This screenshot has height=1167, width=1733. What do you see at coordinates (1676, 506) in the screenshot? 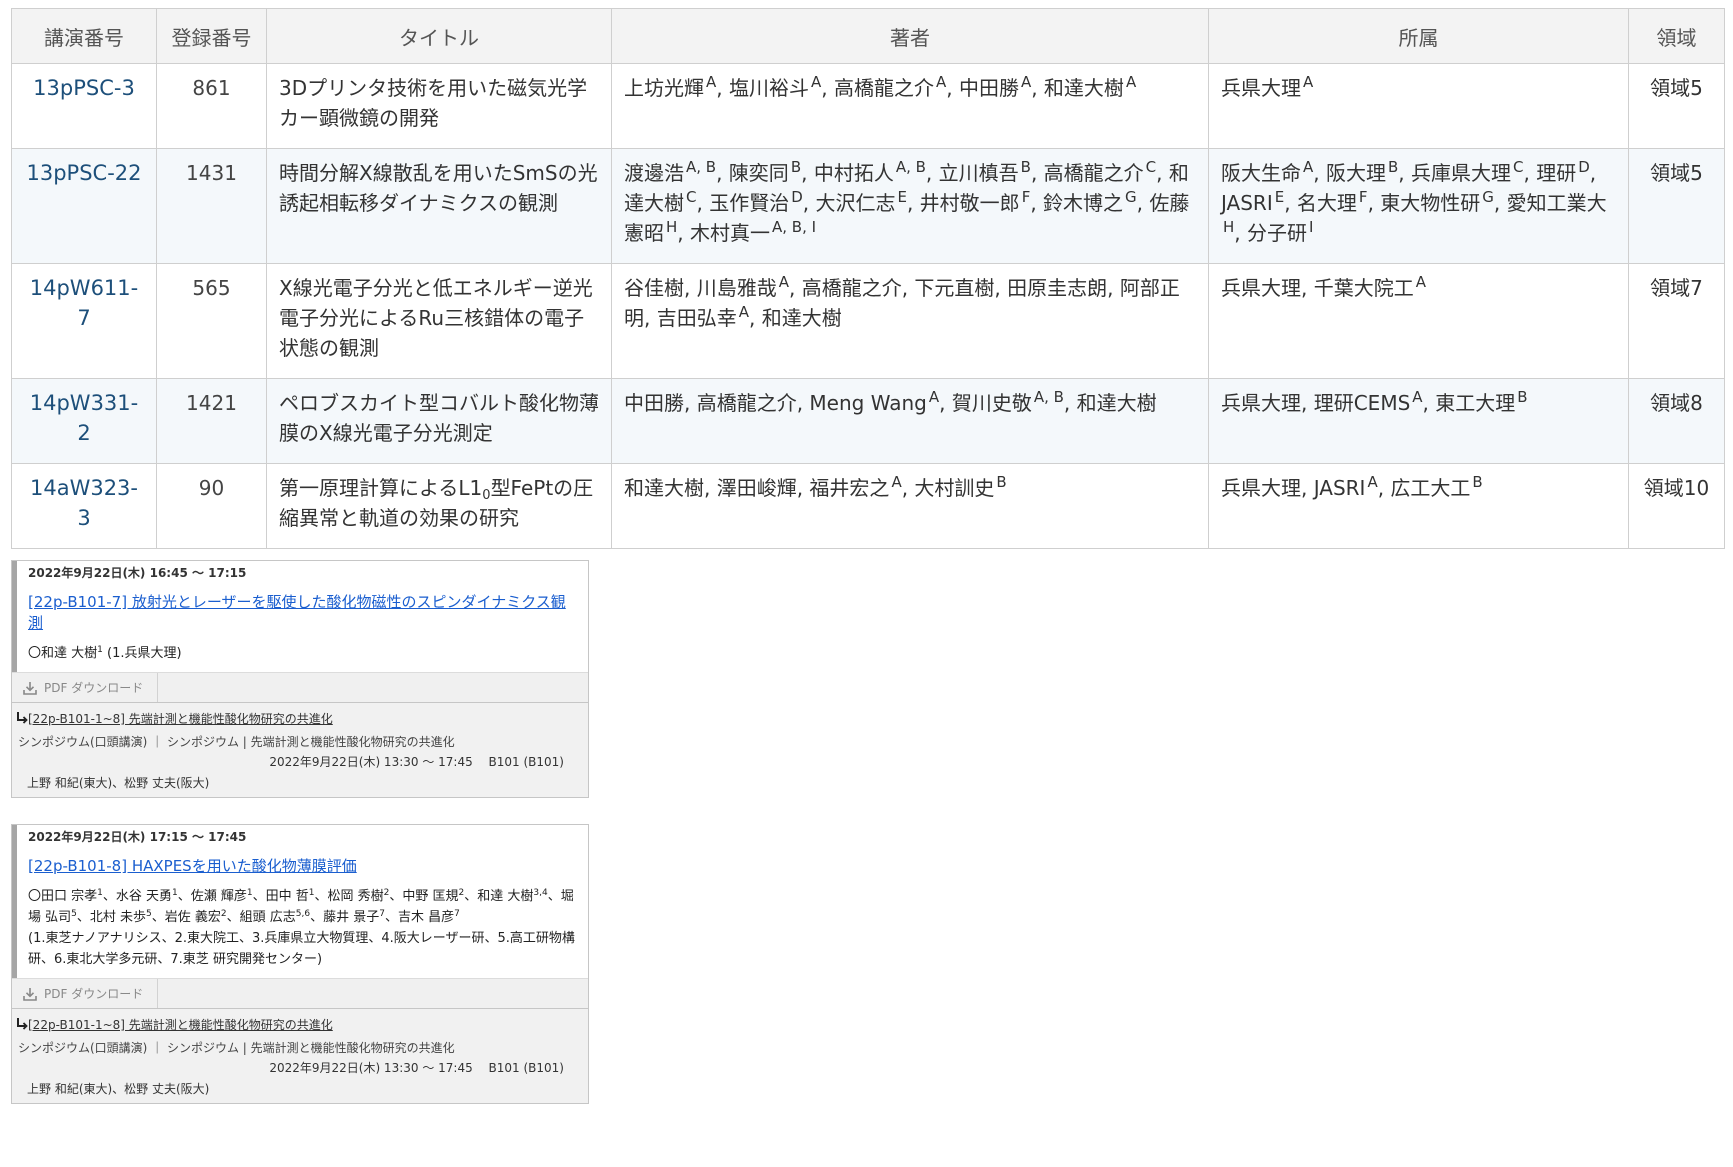
I see `cell-area: 領域10` at bounding box center [1676, 506].